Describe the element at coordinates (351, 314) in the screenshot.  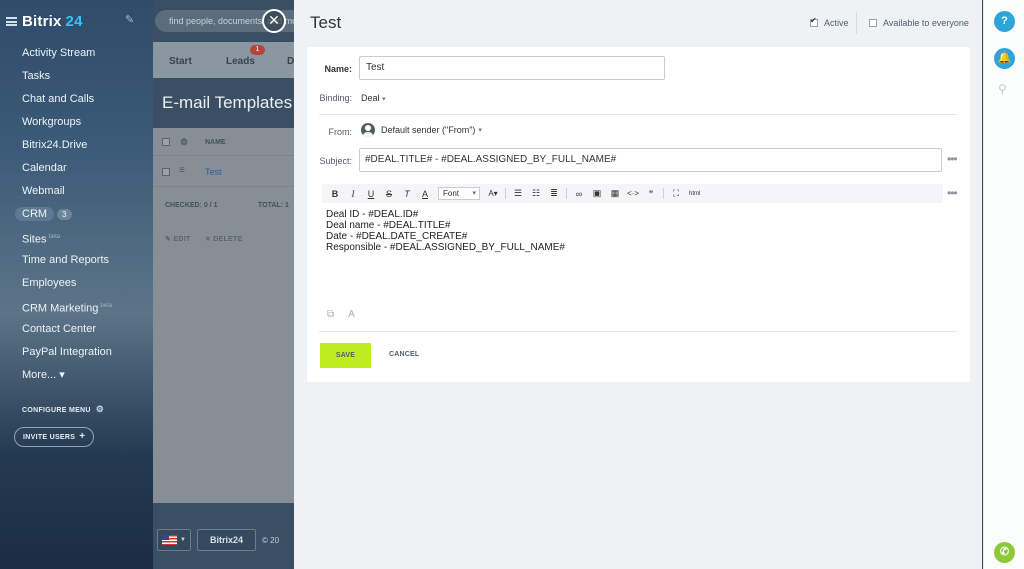
I see `text-format-icon: A` at that location.